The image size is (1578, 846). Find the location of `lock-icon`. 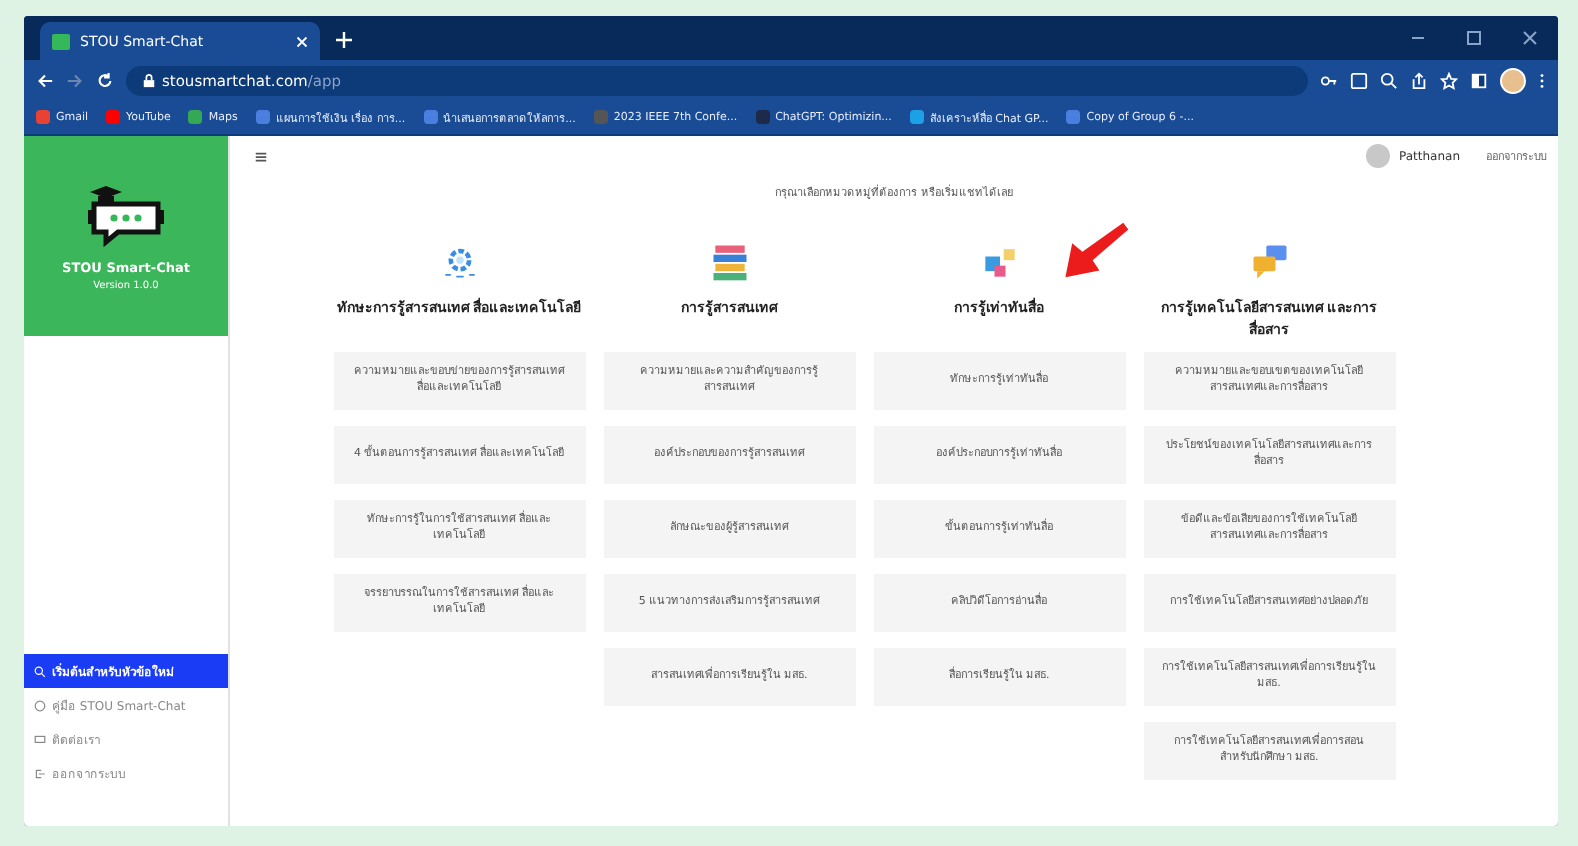

lock-icon is located at coordinates (149, 80).